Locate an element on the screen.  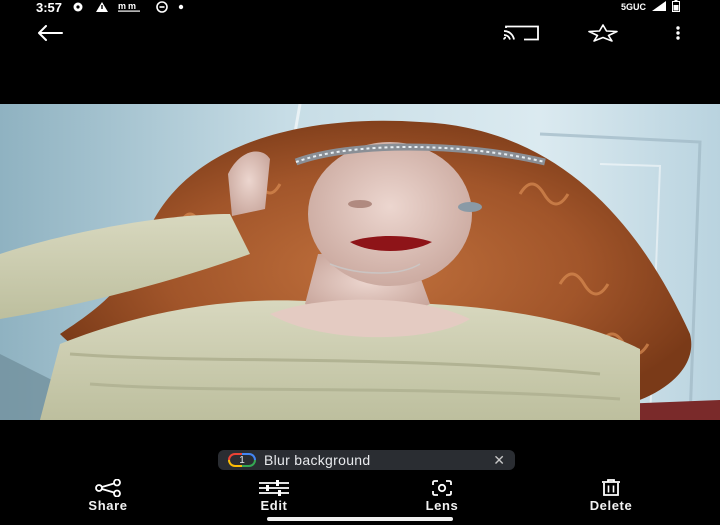
trash-icon is located at coordinates (611, 488).